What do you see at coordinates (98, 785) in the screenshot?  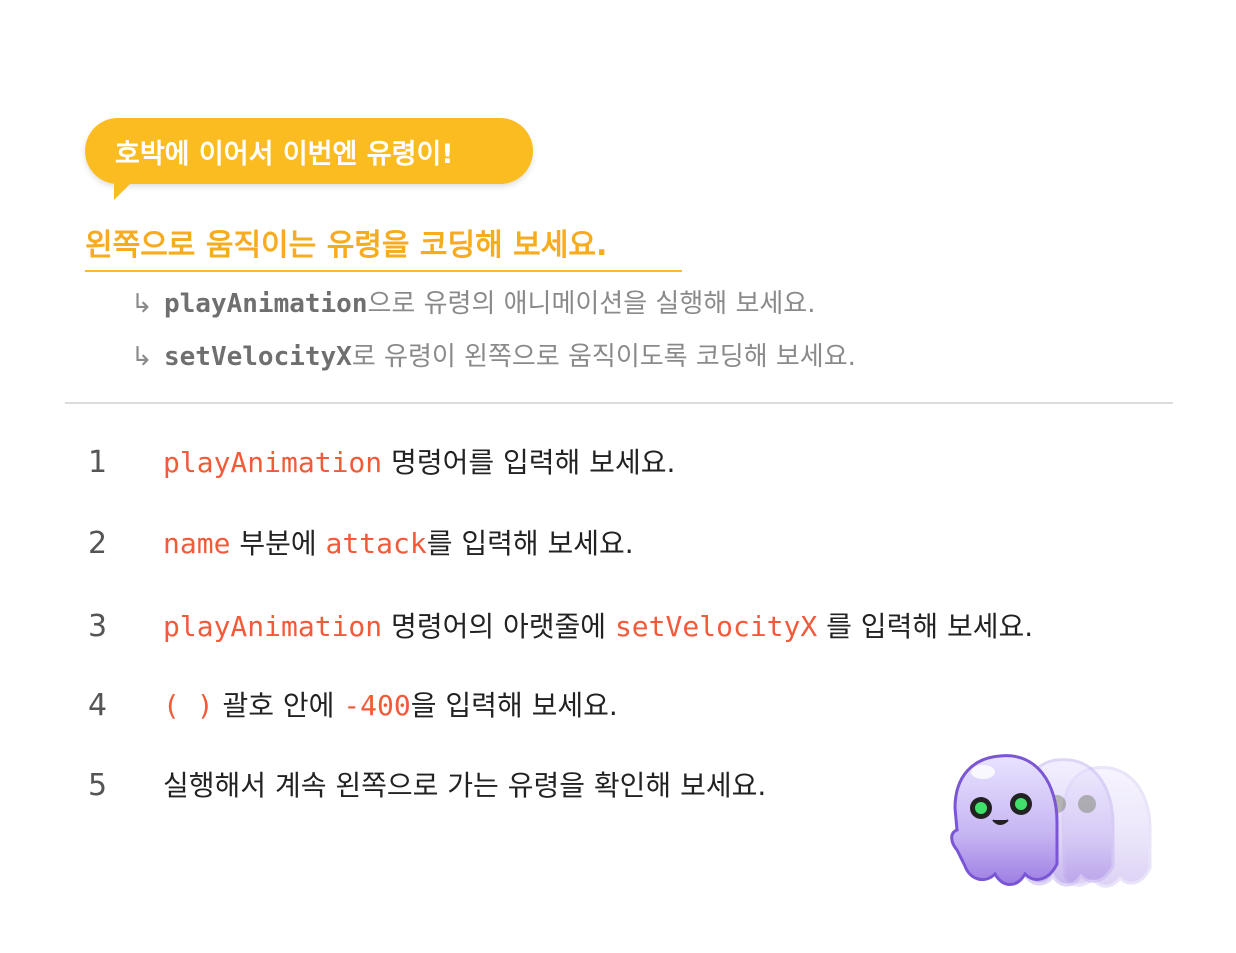 I see `step-number: 5` at bounding box center [98, 785].